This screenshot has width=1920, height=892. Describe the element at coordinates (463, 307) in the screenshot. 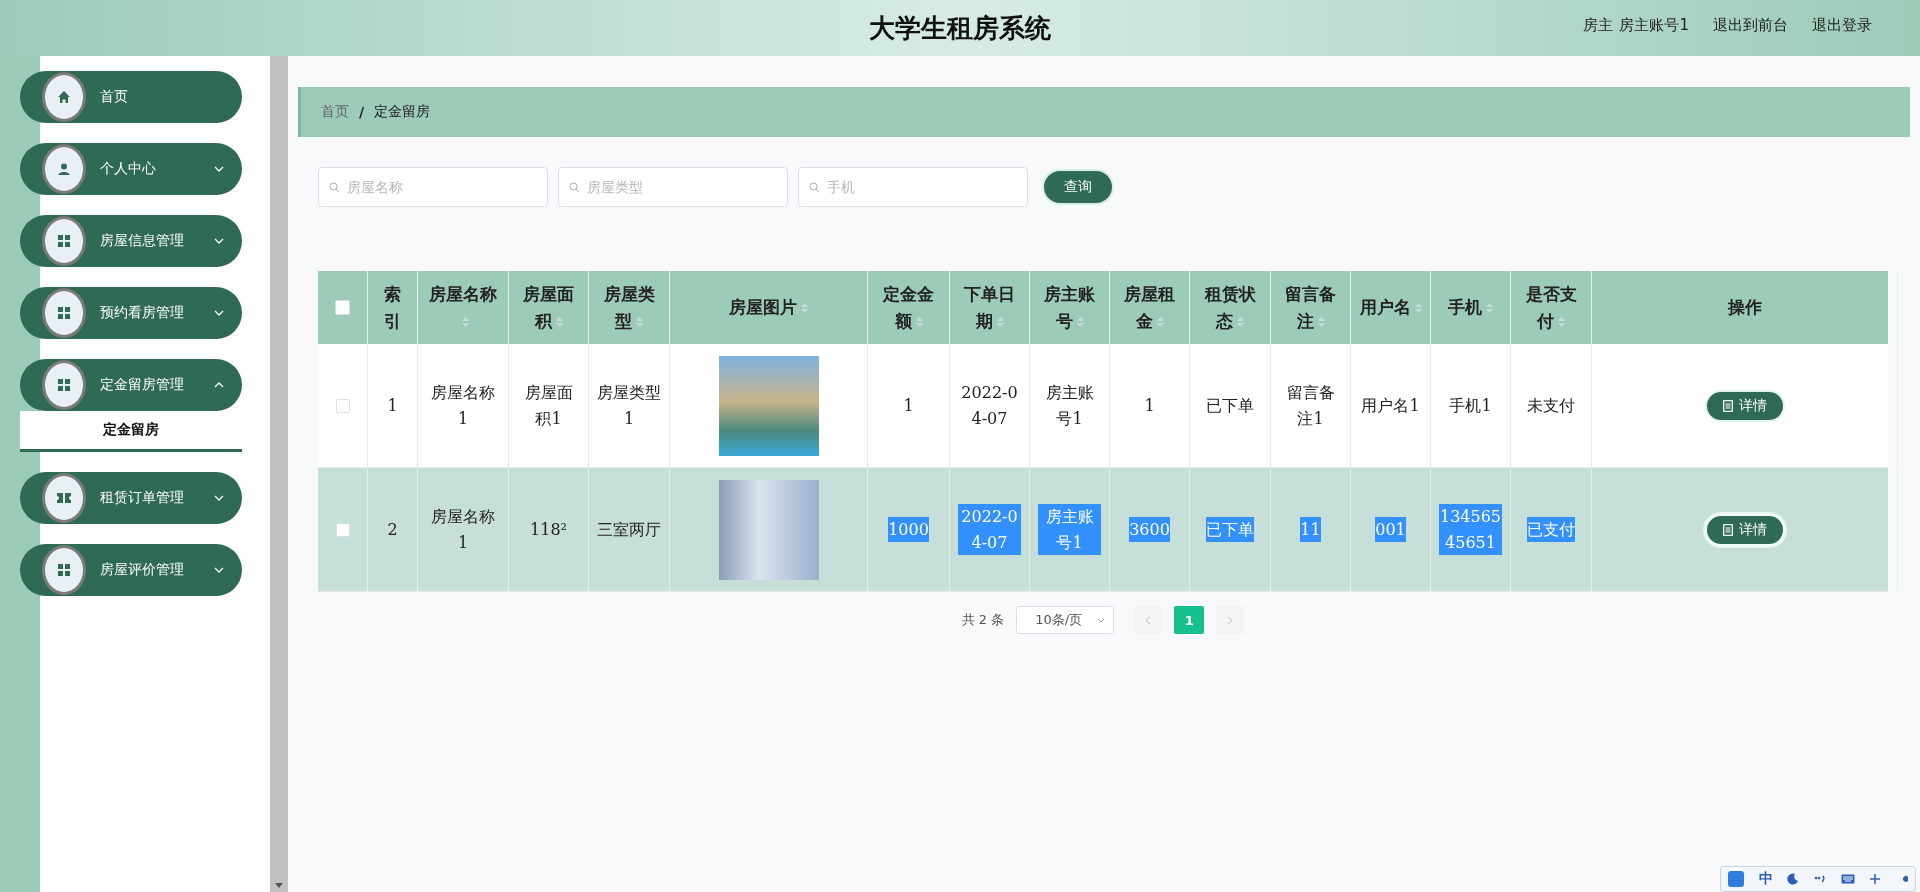

I see `column-header: 房屋名称` at that location.